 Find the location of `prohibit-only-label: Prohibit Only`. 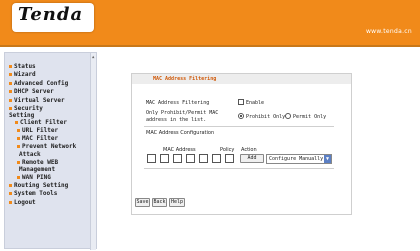

prohibit-only-label: Prohibit Only is located at coordinates (266, 117).